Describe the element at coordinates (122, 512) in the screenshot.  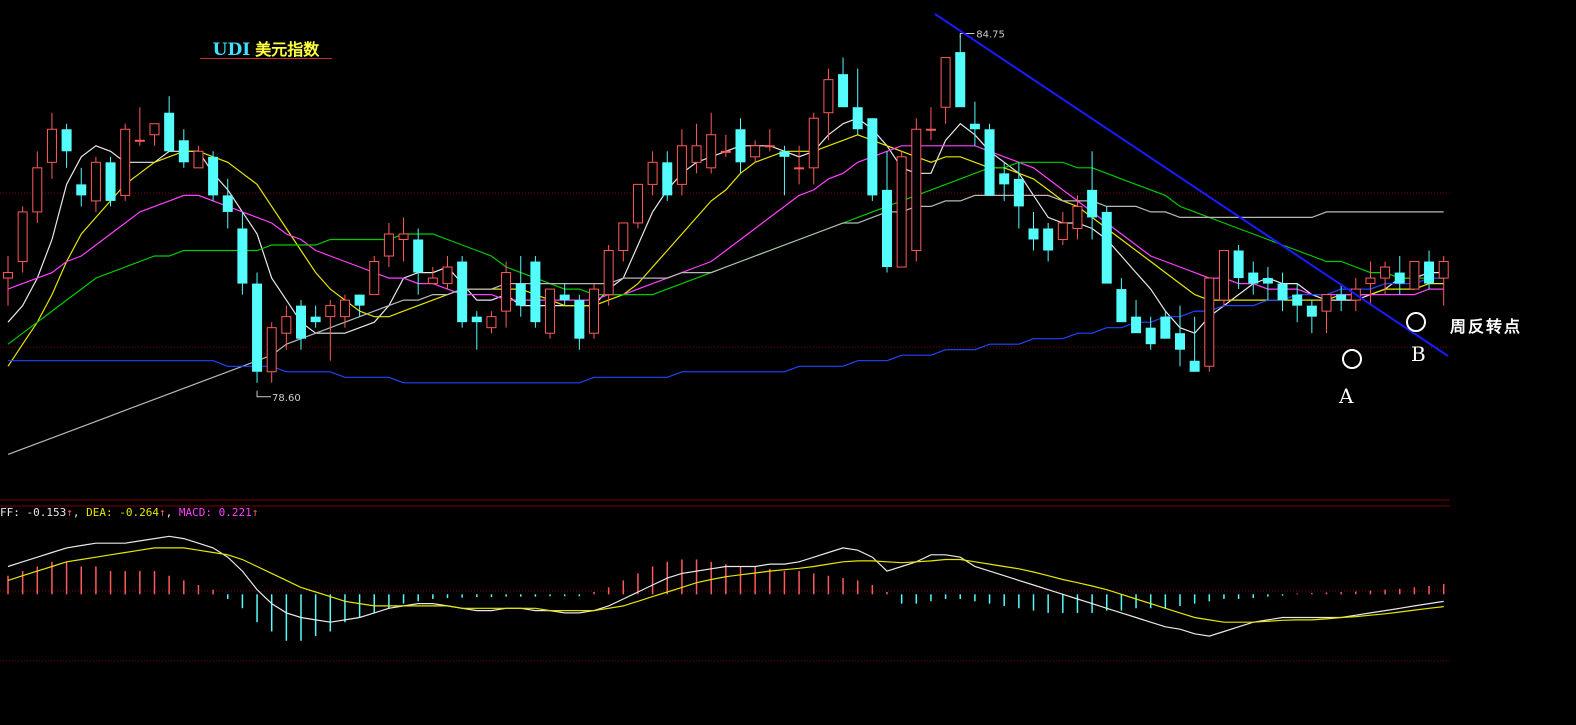
I see `legend-dea: DEA: -0.264` at that location.